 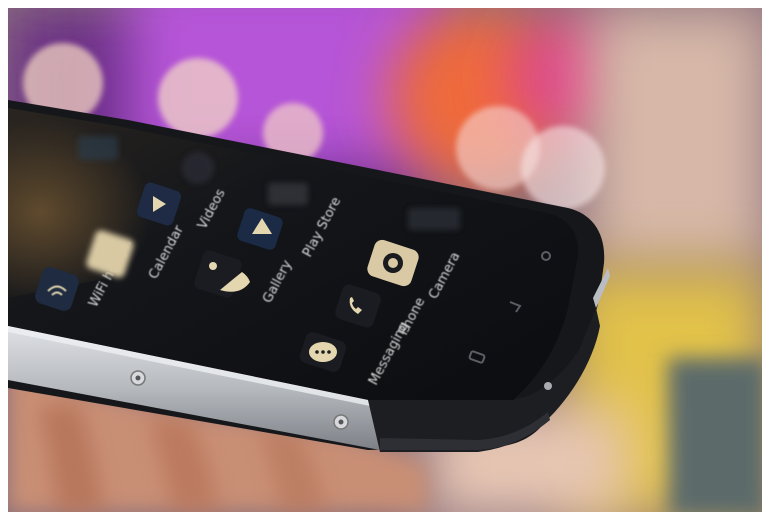 I want to click on background-dark-right, so click(x=715, y=435).